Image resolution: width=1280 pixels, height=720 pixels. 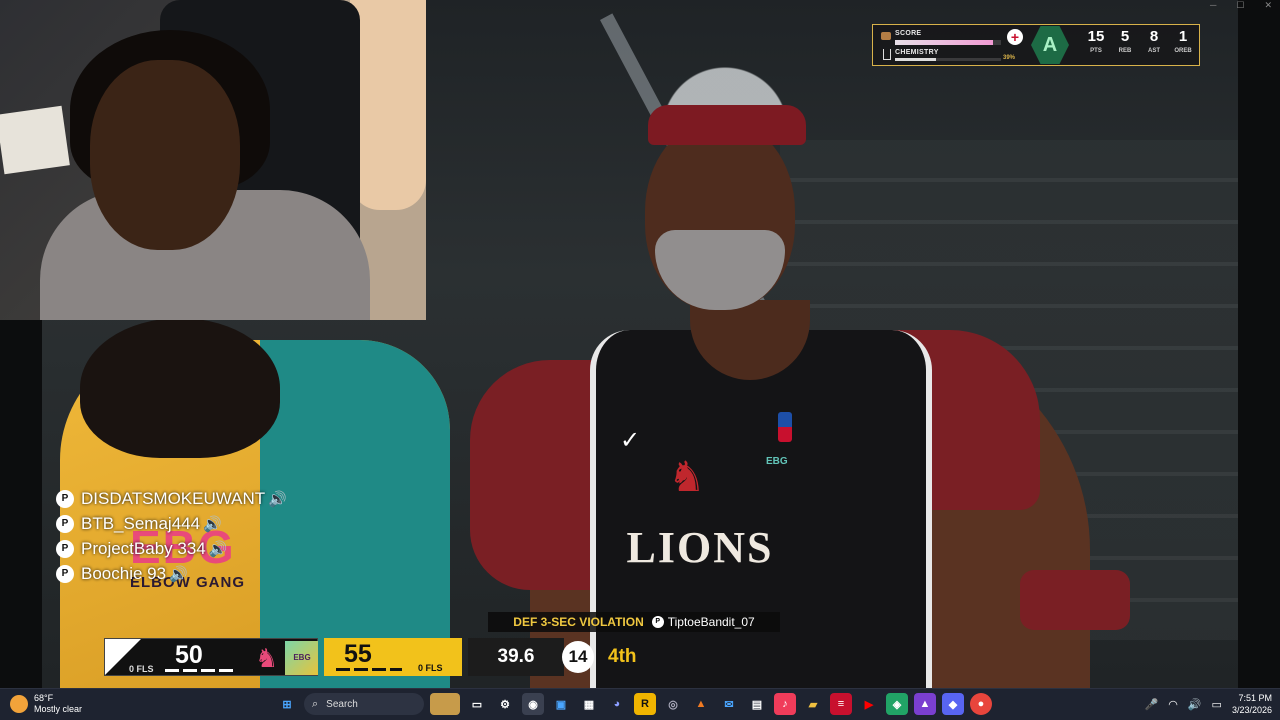 I want to click on wifi-icon: ◠, so click(x=1173, y=704).